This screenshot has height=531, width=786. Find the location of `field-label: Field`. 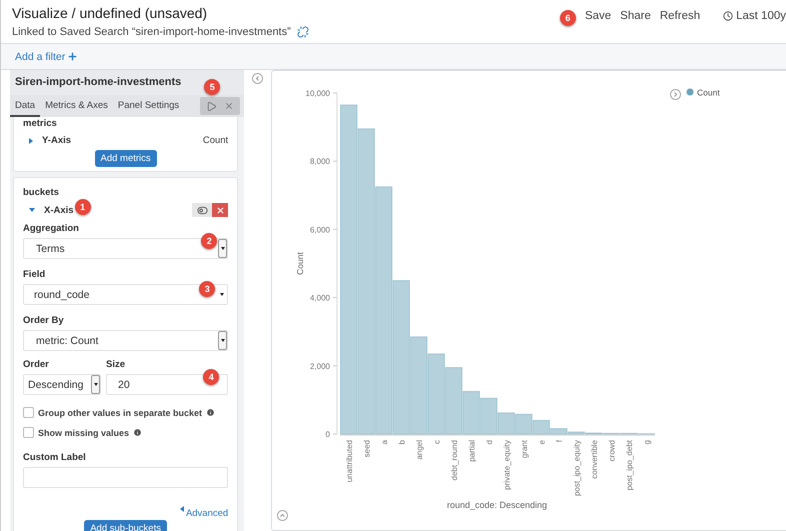

field-label: Field is located at coordinates (34, 274).